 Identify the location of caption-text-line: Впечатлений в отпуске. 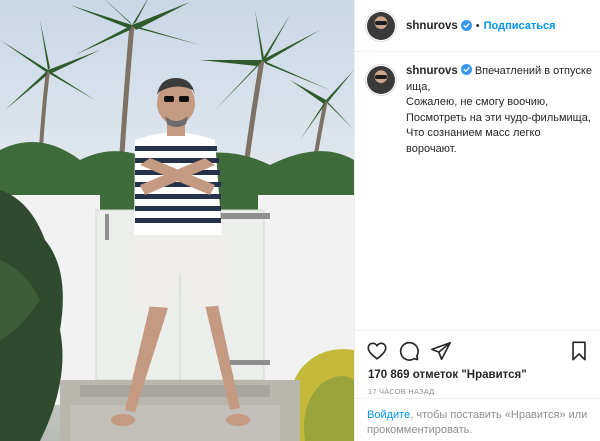
(533, 71).